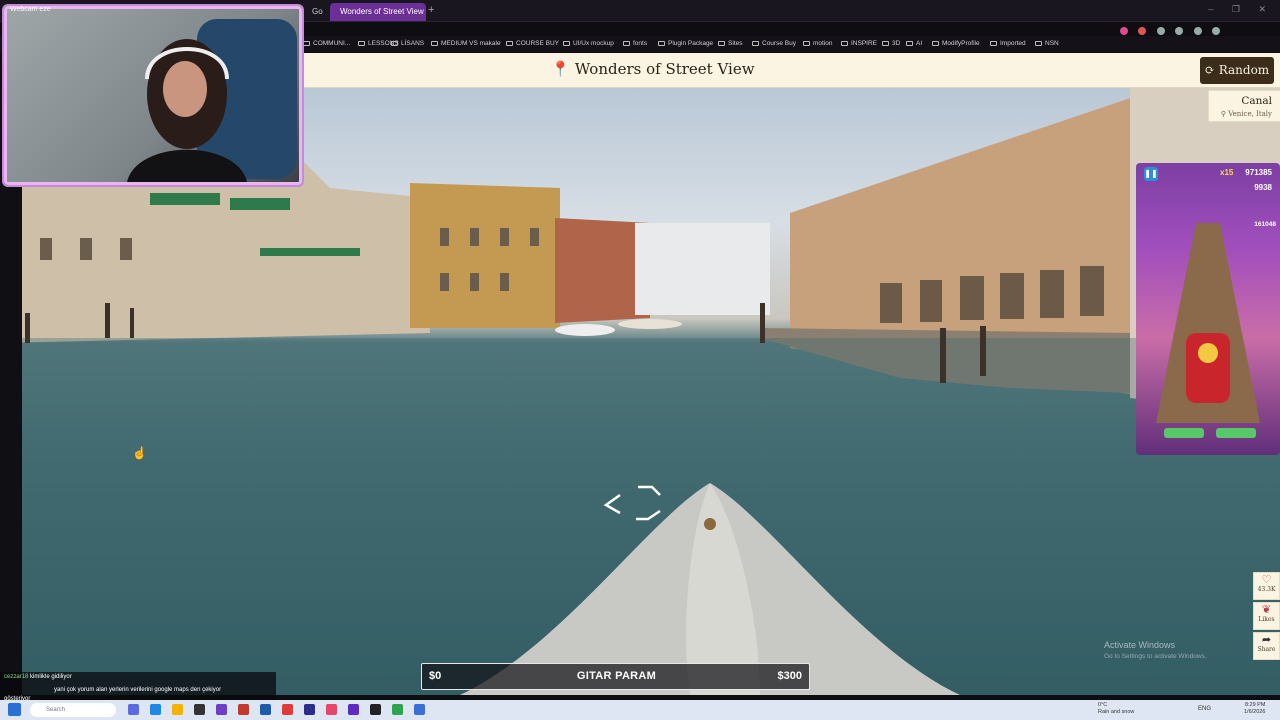 The image size is (1280, 720). What do you see at coordinates (956, 44) in the screenshot?
I see `bookmark-item: ModifyProfile` at bounding box center [956, 44].